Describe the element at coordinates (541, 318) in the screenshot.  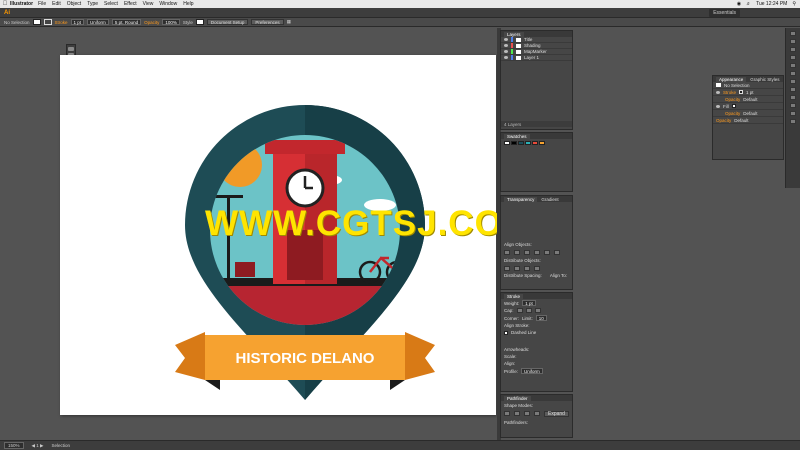
I see `limit-field: 10` at that location.